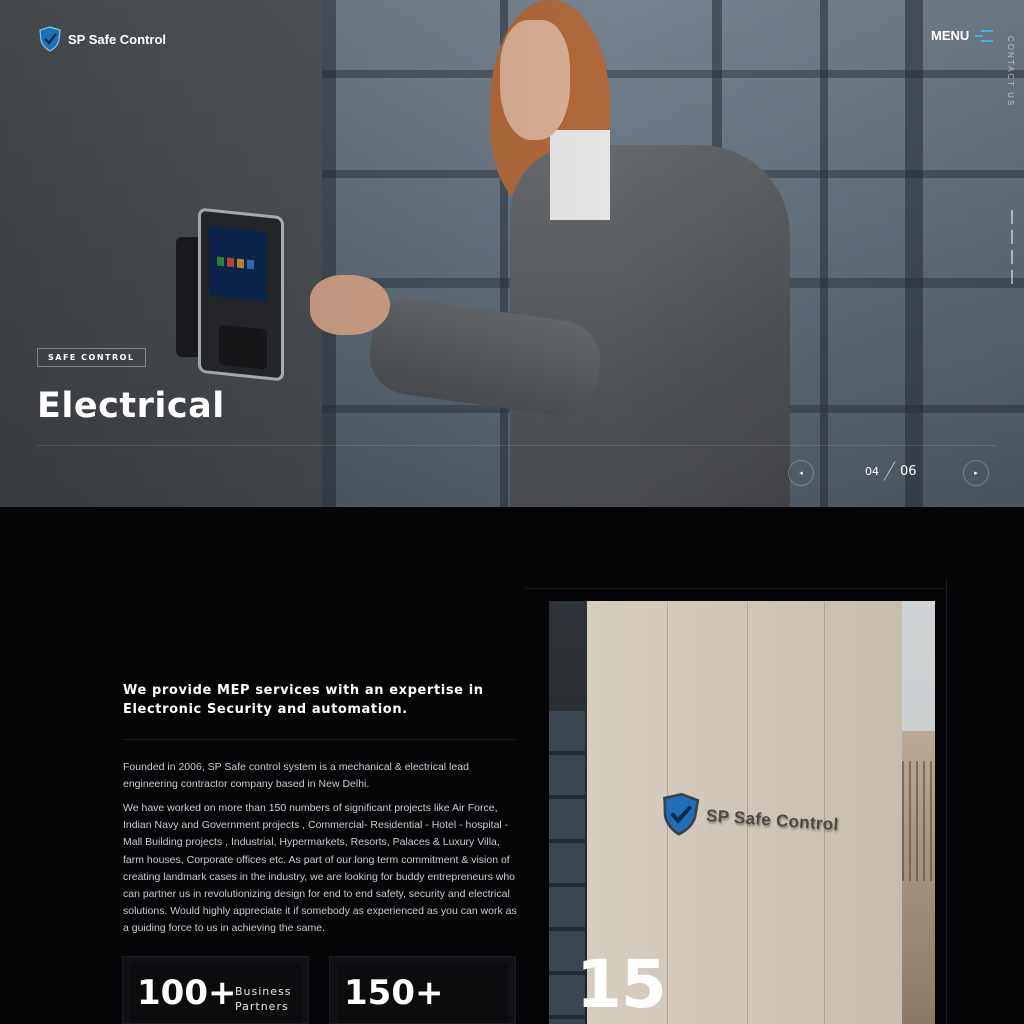  What do you see at coordinates (117, 39) in the screenshot?
I see `logo-text: SP Safe Control` at bounding box center [117, 39].